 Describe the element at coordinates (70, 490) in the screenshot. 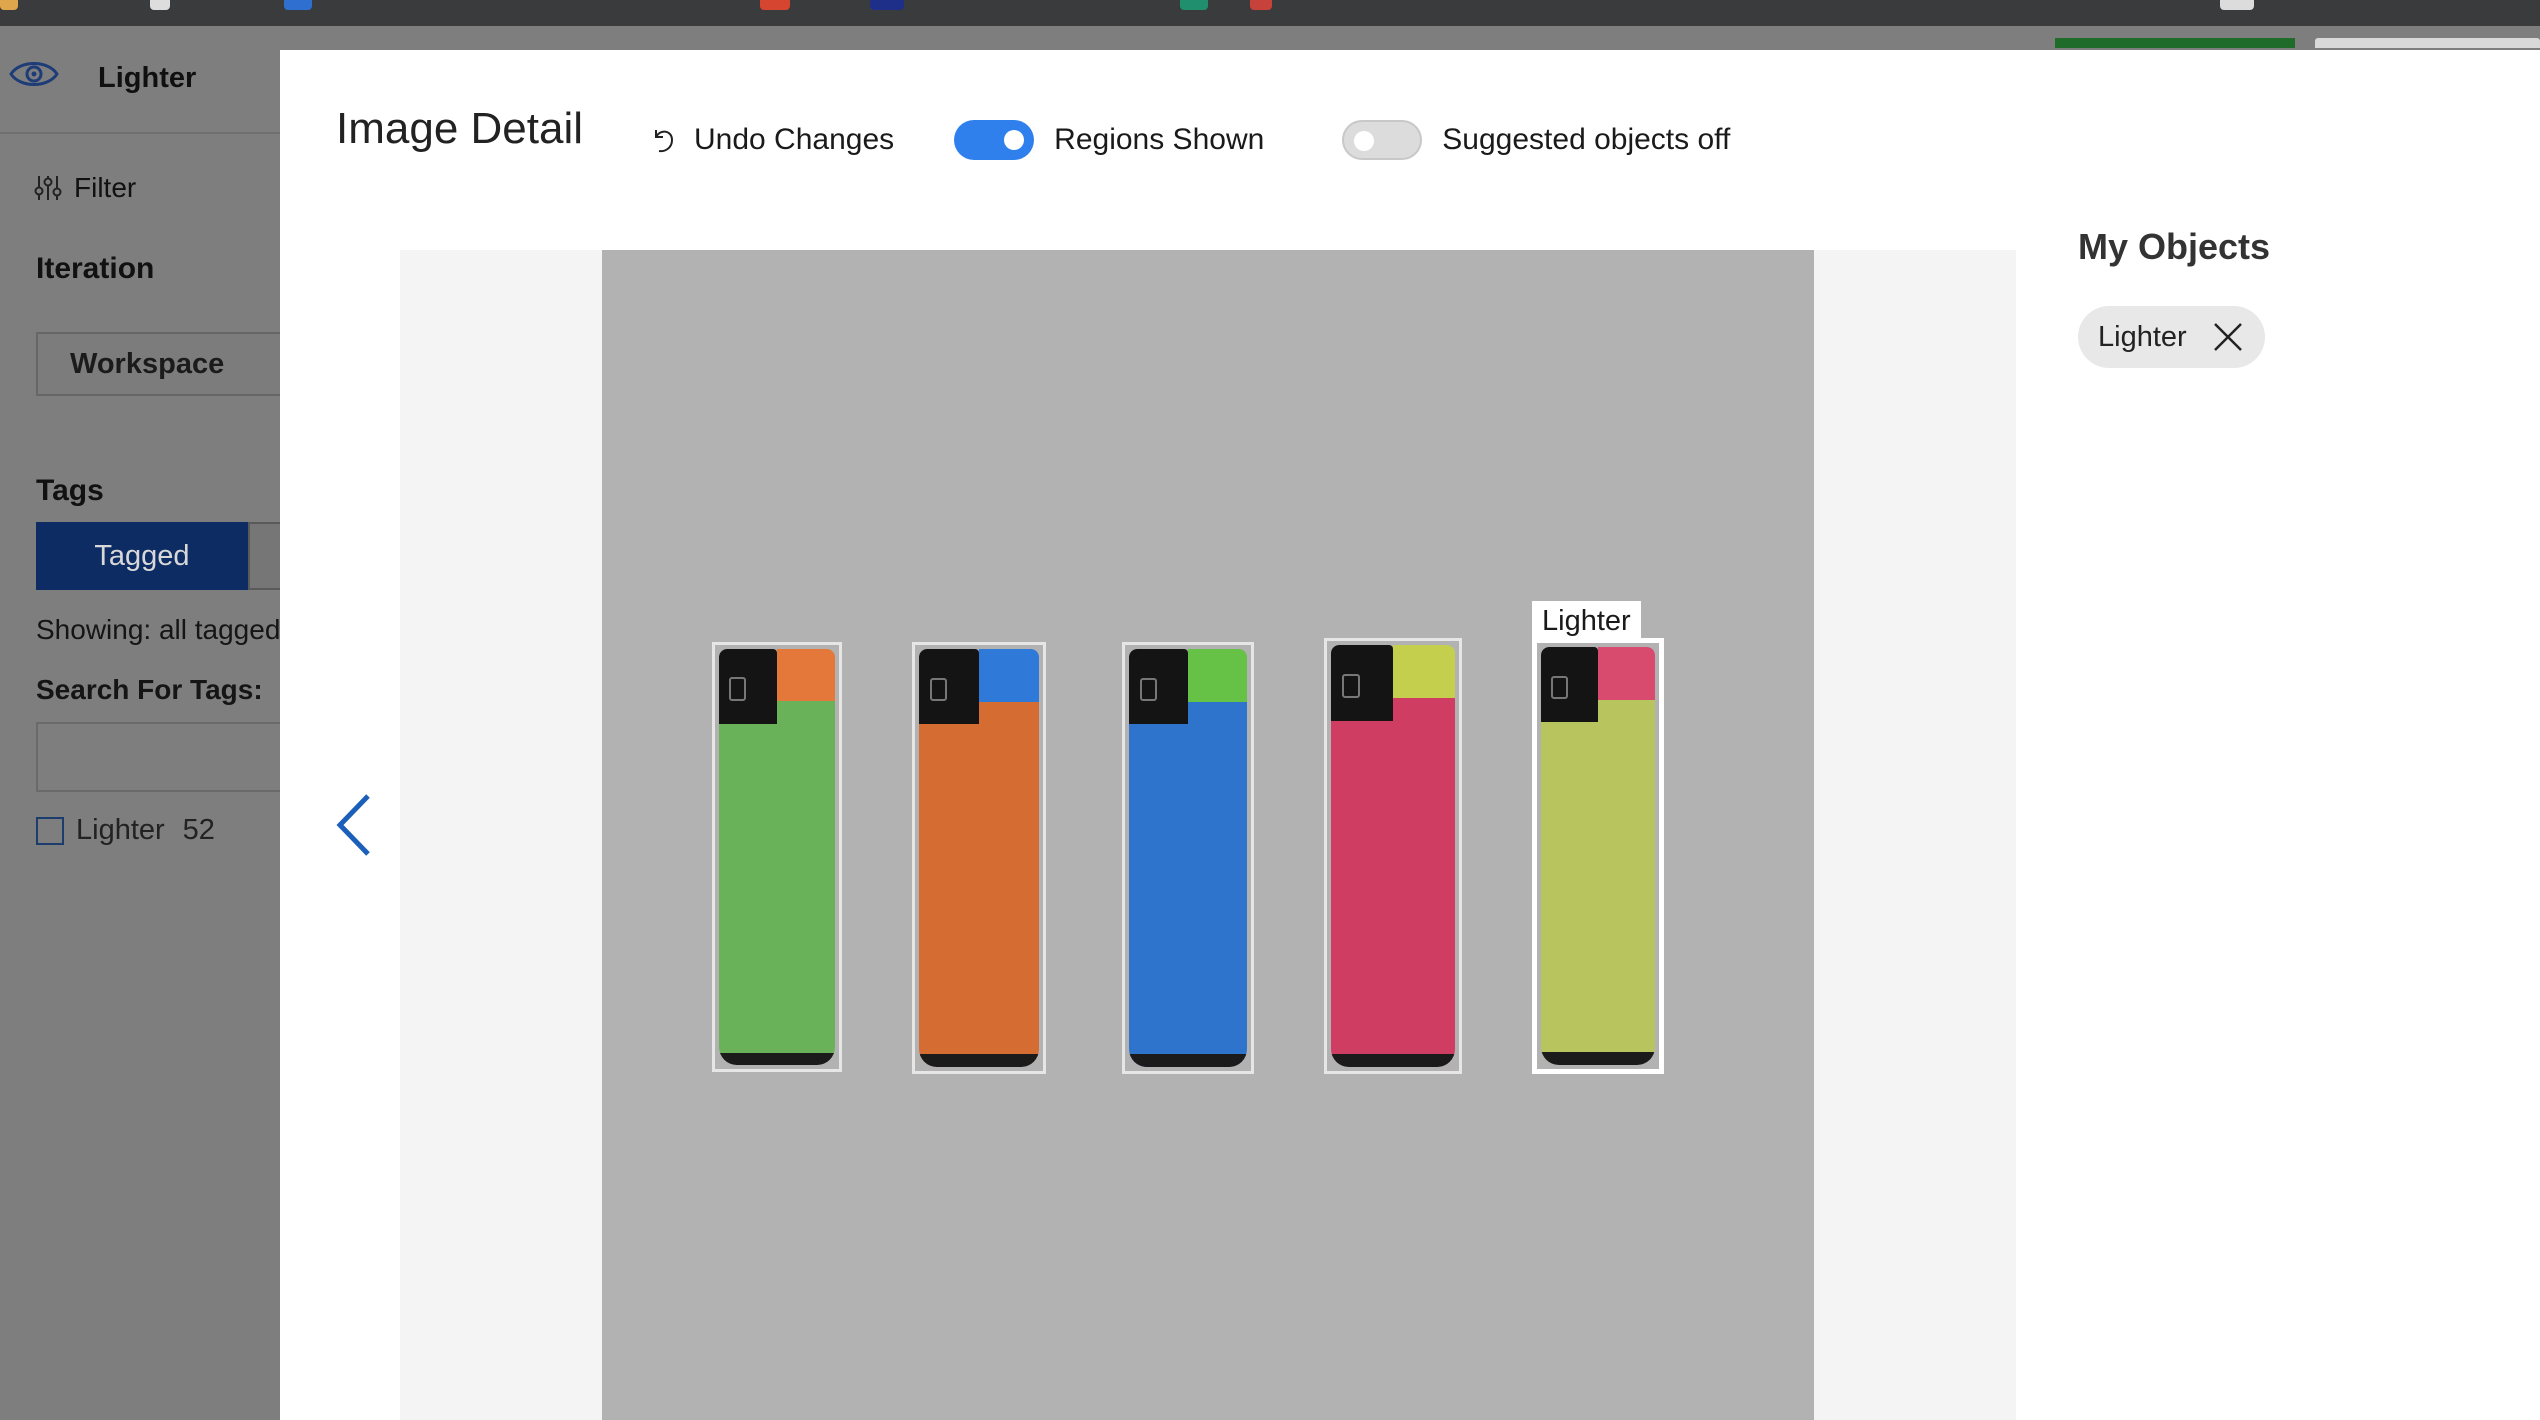

I see `tags-heading: Tags` at that location.